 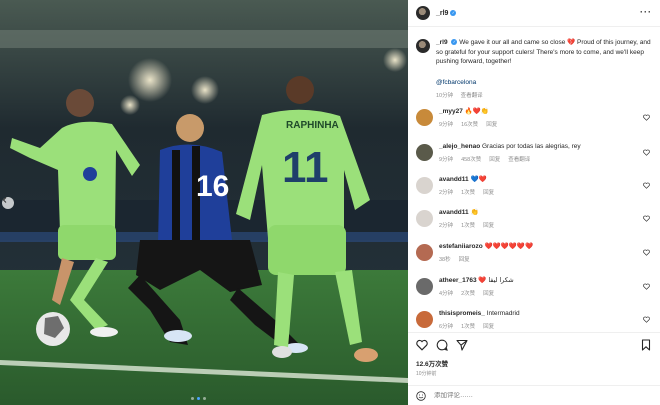 I want to click on paper-plane-icon, so click(x=462, y=345).